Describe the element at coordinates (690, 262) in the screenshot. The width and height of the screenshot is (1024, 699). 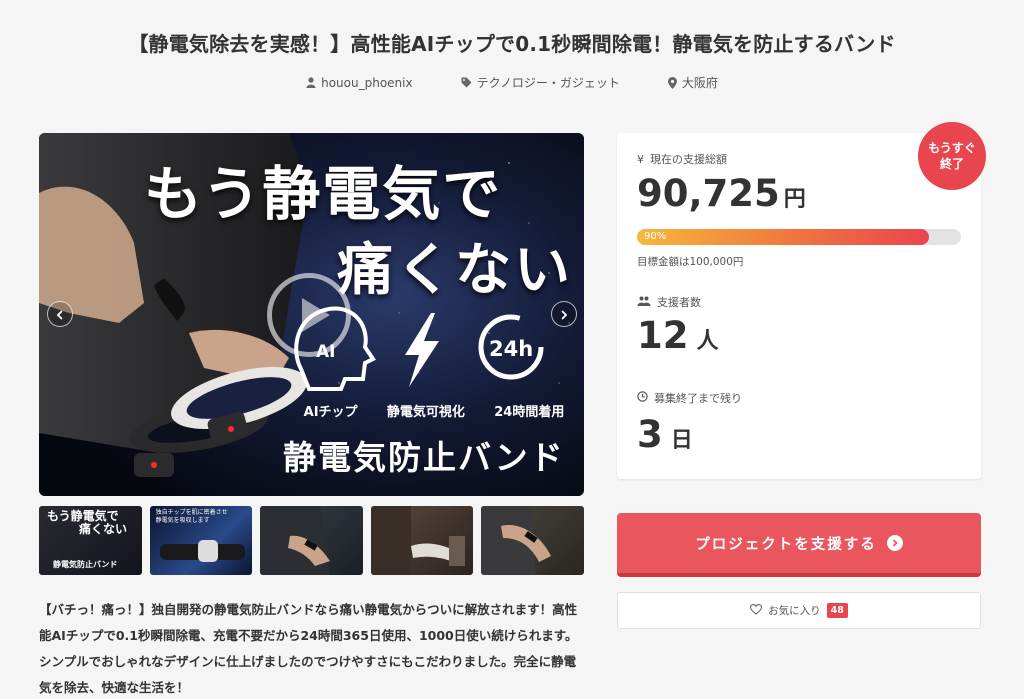
I see `goal-amount: 目標金額は100,000円` at that location.